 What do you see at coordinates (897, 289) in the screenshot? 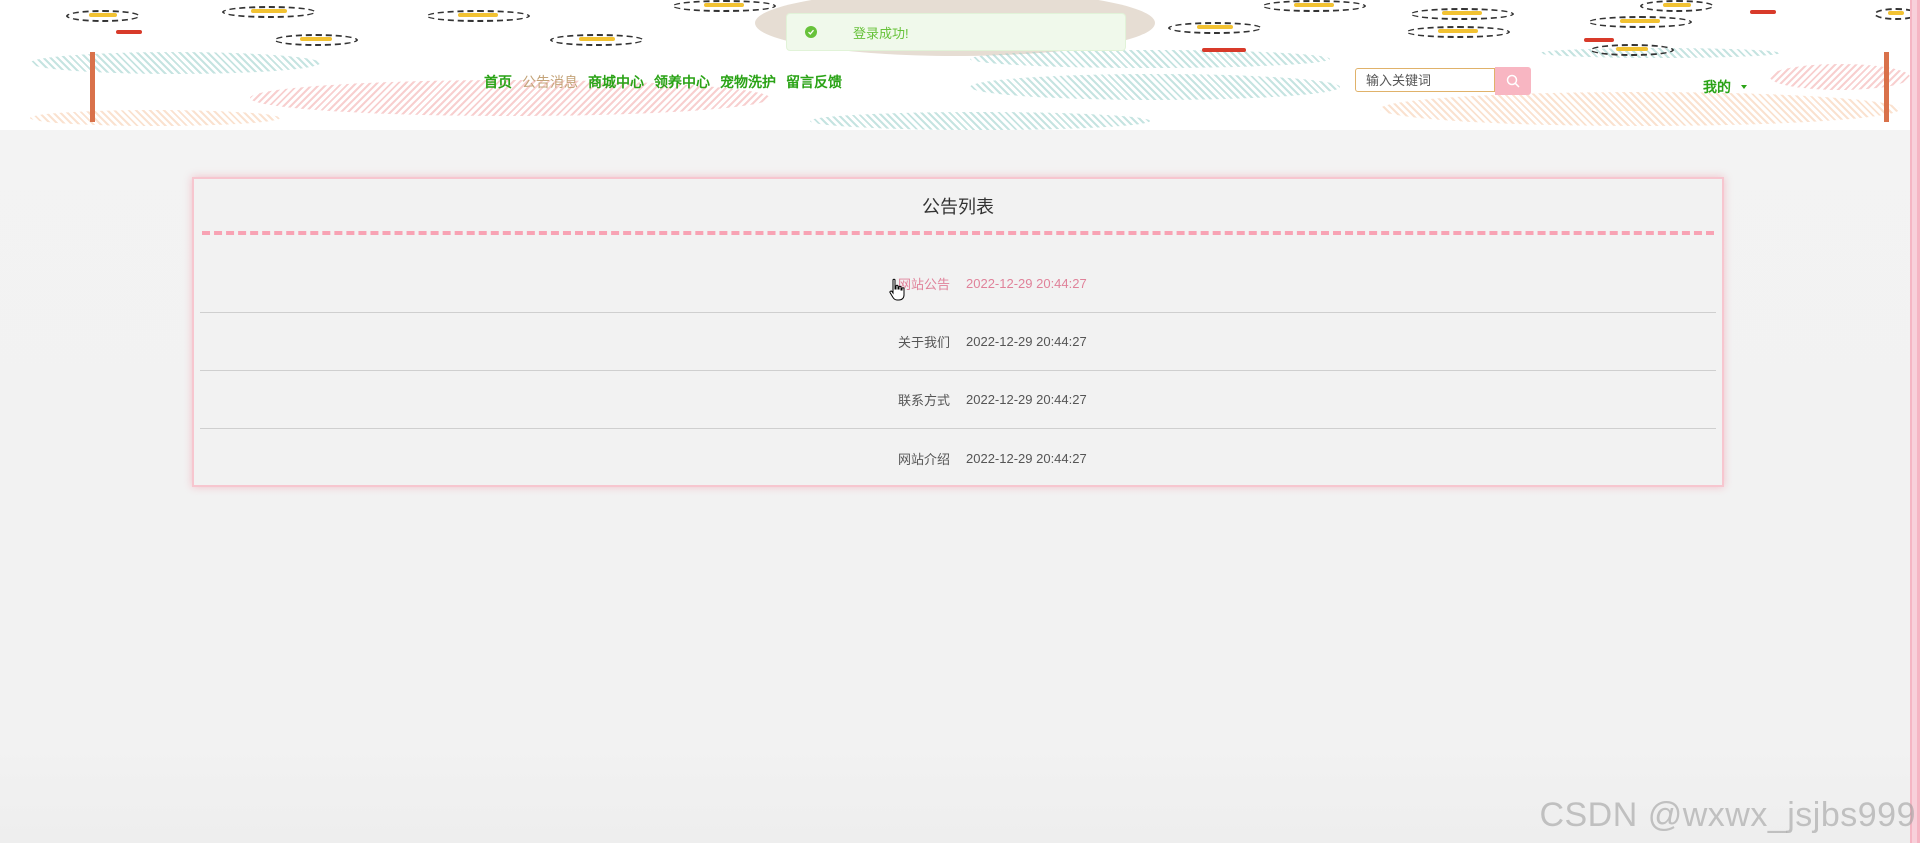
I see `hand-cursor-icon` at bounding box center [897, 289].